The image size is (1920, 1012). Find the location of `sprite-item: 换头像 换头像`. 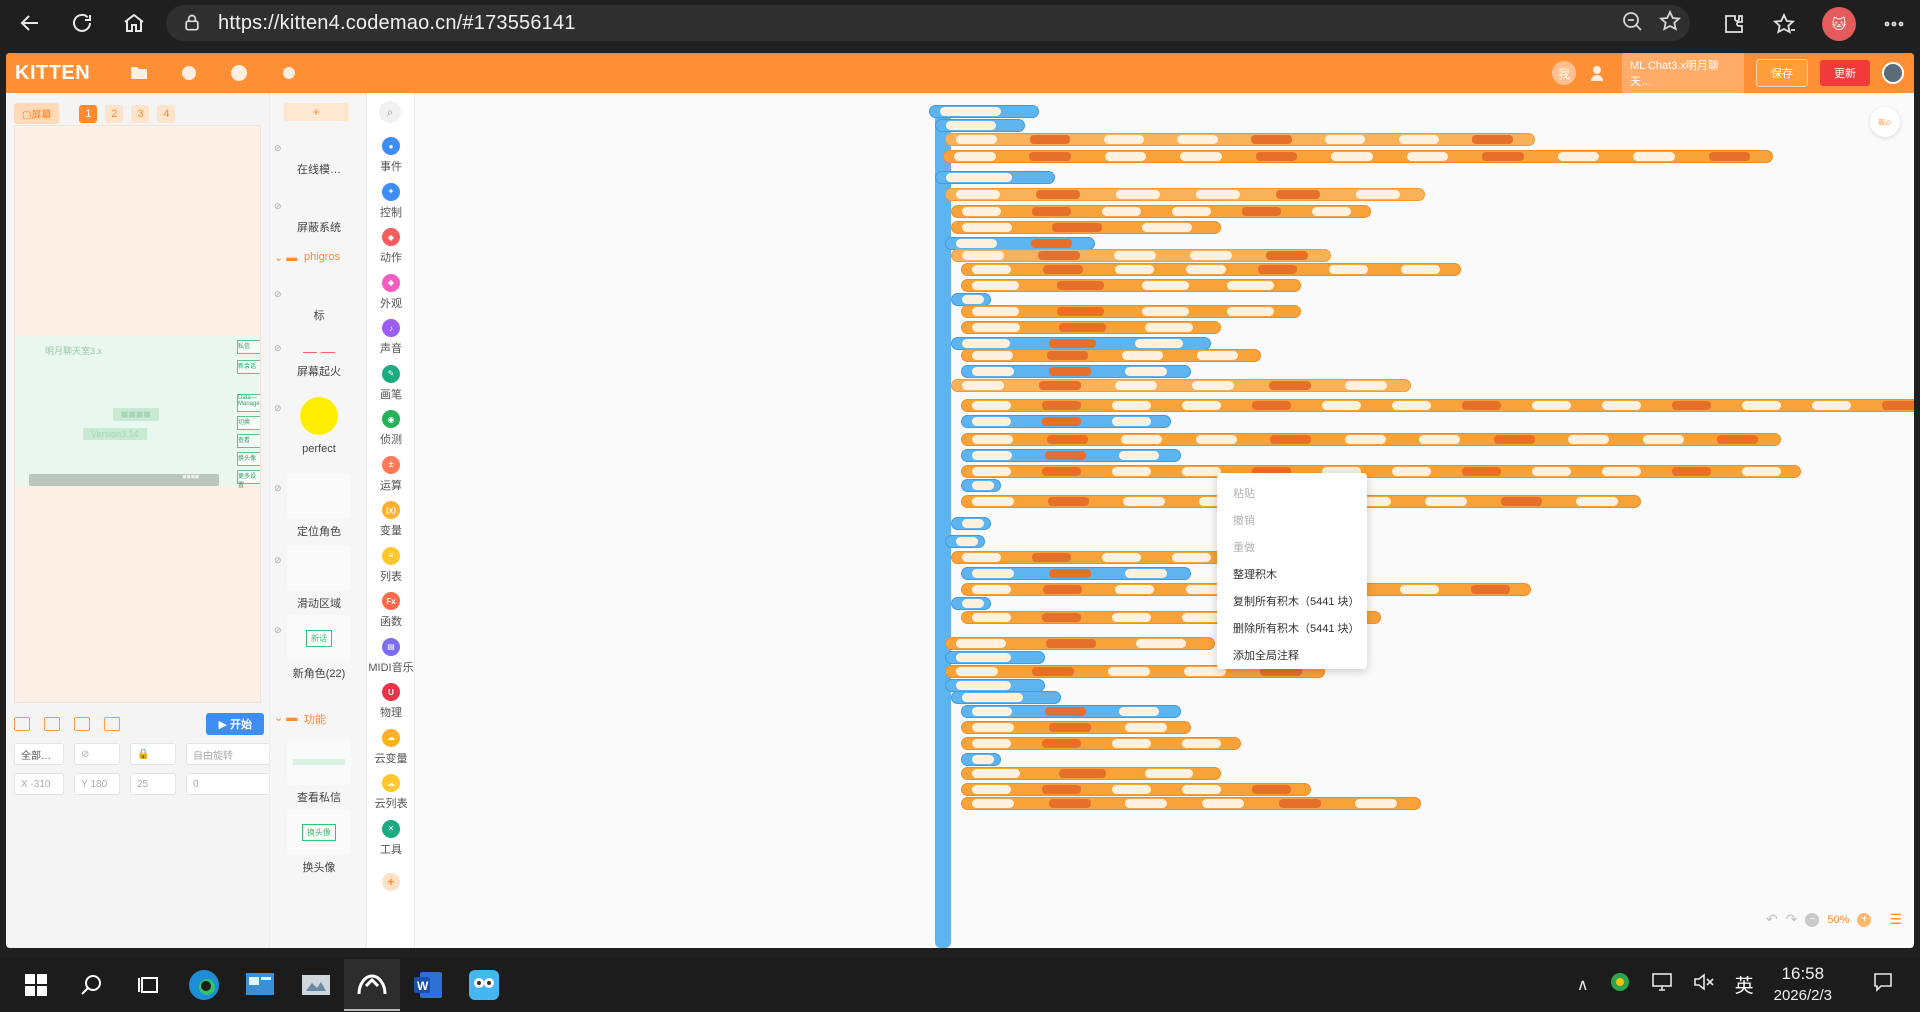

sprite-item: 换头像 换头像 is located at coordinates (318, 842).